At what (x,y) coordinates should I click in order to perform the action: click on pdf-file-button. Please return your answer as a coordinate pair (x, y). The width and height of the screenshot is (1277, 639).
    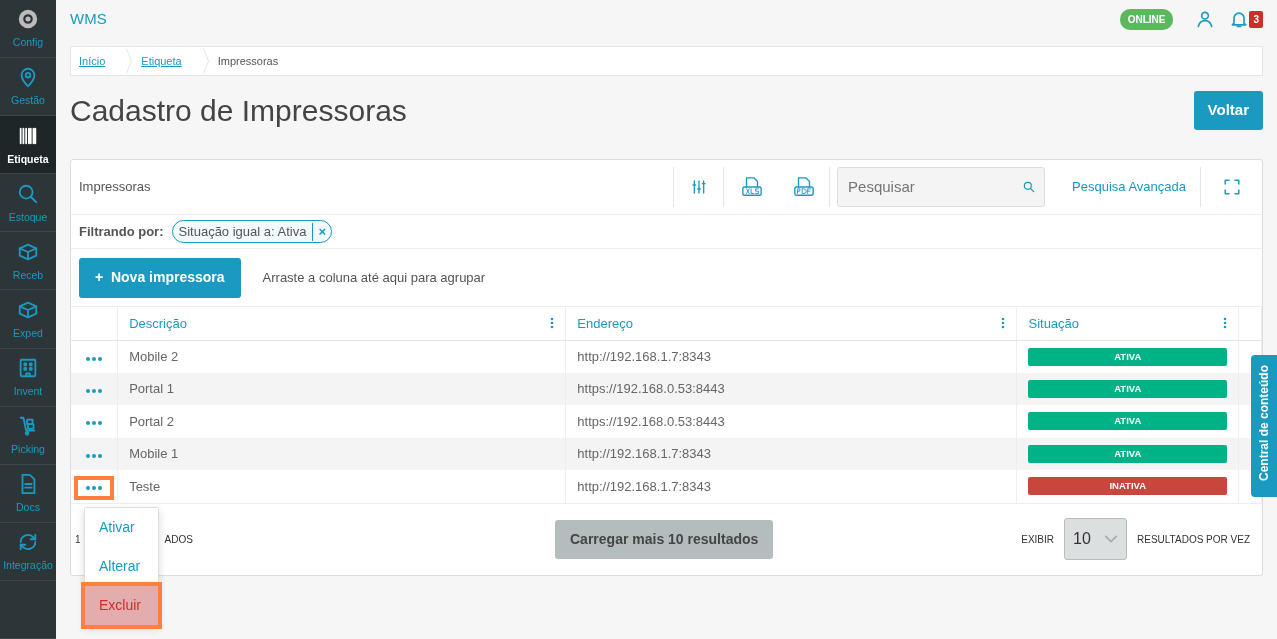
    Looking at the image, I should click on (804, 187).